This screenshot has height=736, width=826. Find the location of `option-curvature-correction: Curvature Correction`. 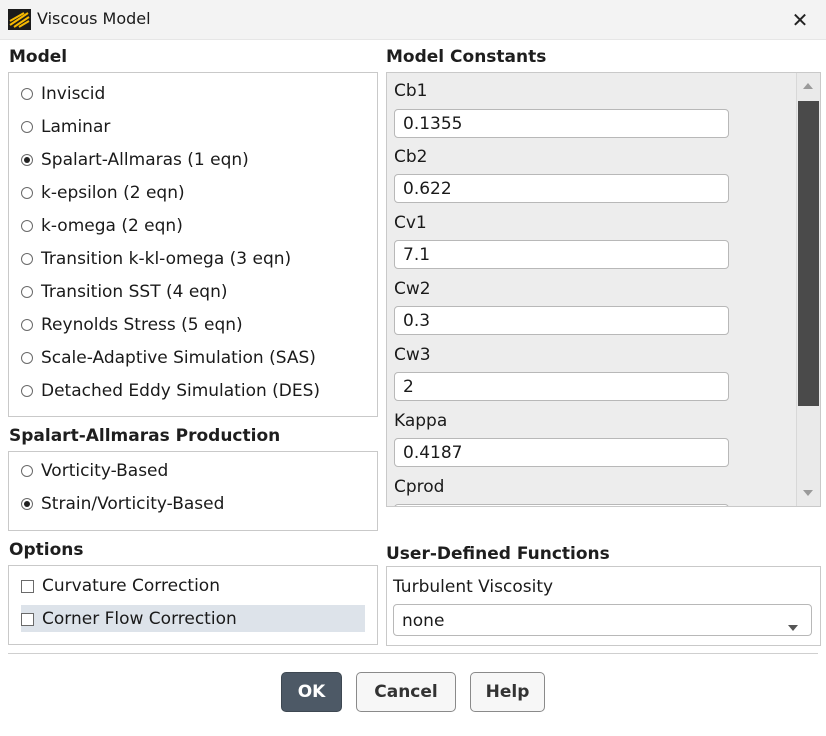

option-curvature-correction: Curvature Correction is located at coordinates (120, 586).